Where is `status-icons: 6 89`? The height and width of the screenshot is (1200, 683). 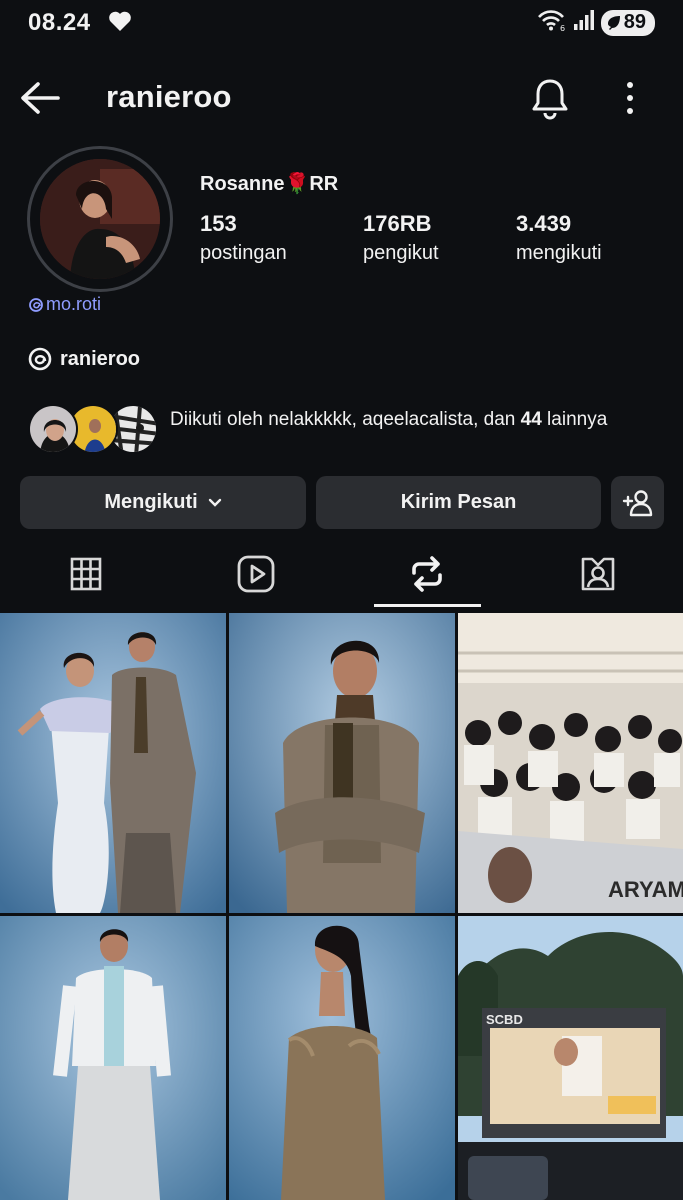 status-icons: 6 89 is located at coordinates (596, 22).